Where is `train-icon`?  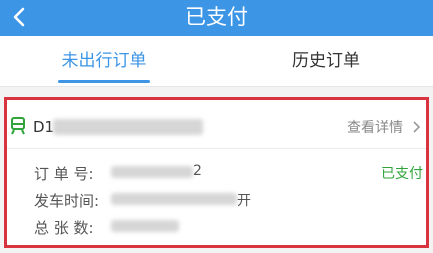
train-icon is located at coordinates (18, 126).